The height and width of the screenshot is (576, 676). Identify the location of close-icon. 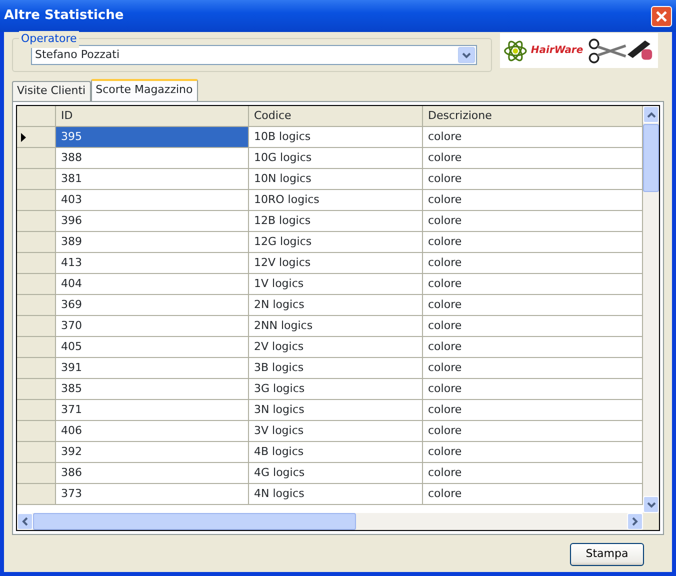
(661, 16).